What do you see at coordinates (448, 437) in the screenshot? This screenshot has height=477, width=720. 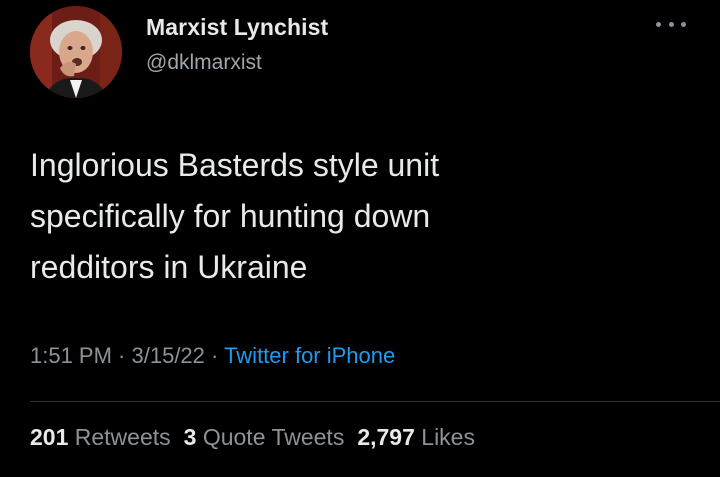 I see `likes-label: Likes` at bounding box center [448, 437].